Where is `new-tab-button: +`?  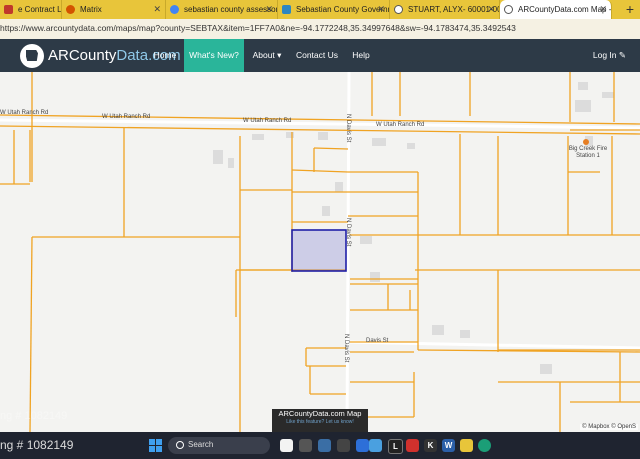 new-tab-button: + is located at coordinates (630, 9).